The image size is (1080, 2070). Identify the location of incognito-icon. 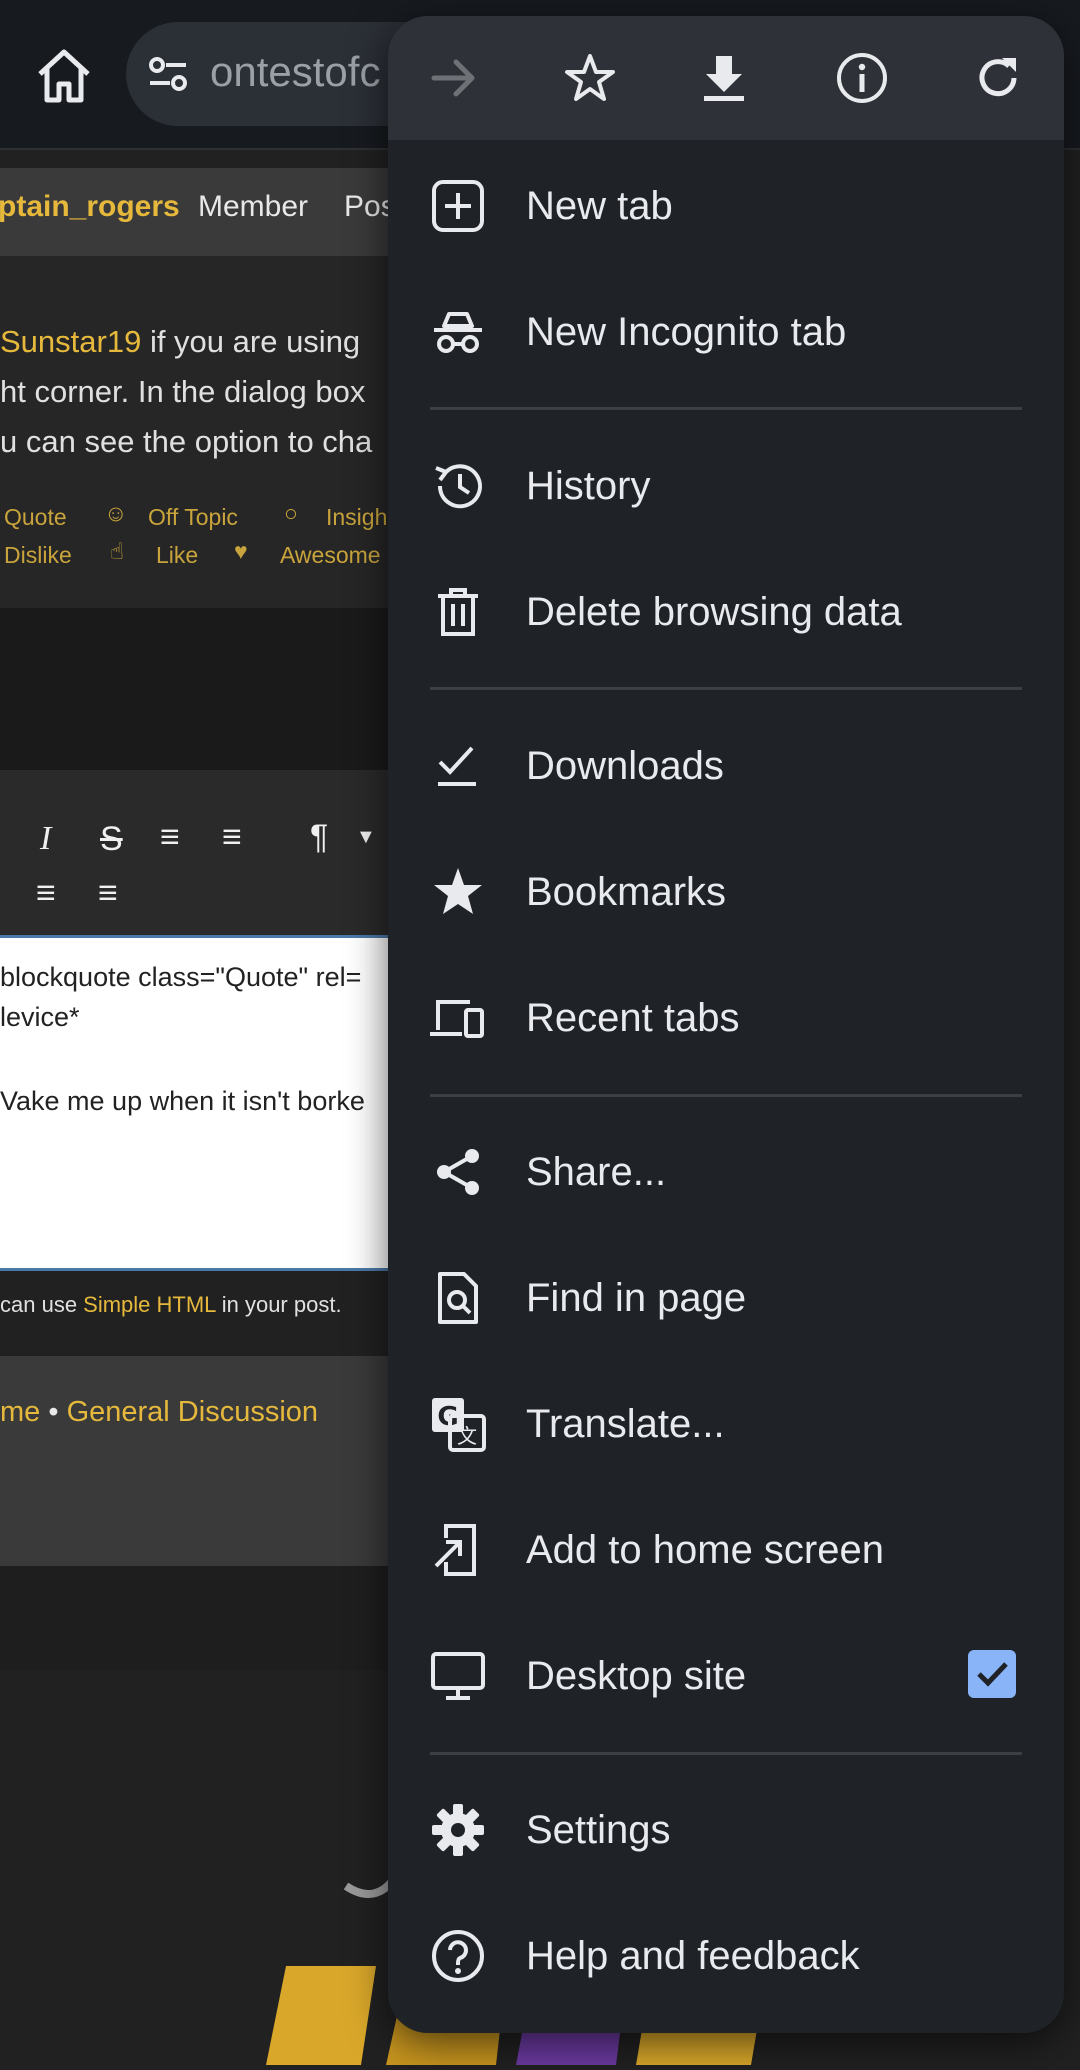
(458, 332).